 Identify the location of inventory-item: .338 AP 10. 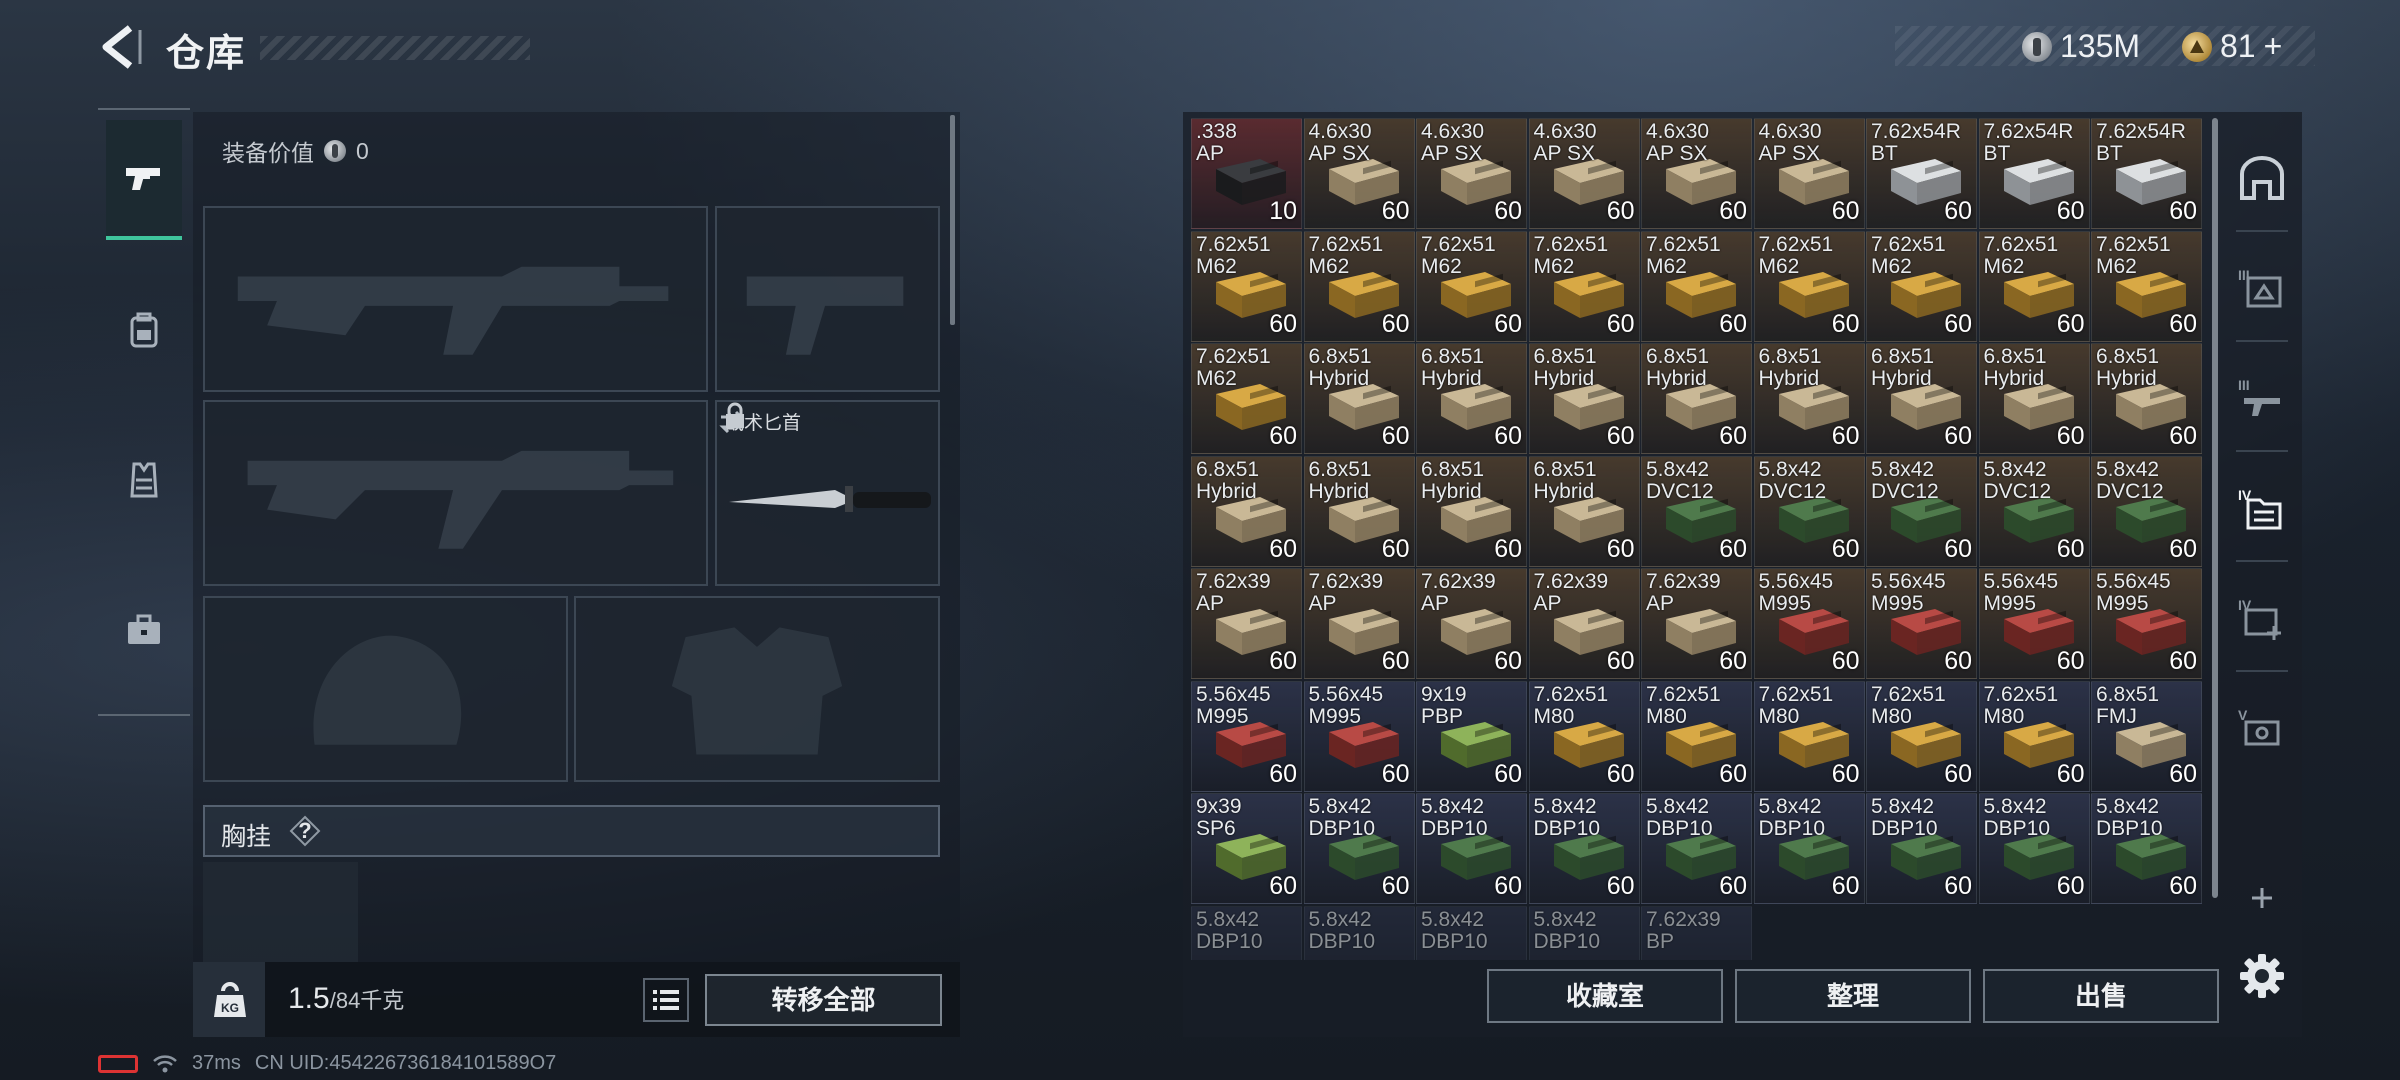
(1246, 173).